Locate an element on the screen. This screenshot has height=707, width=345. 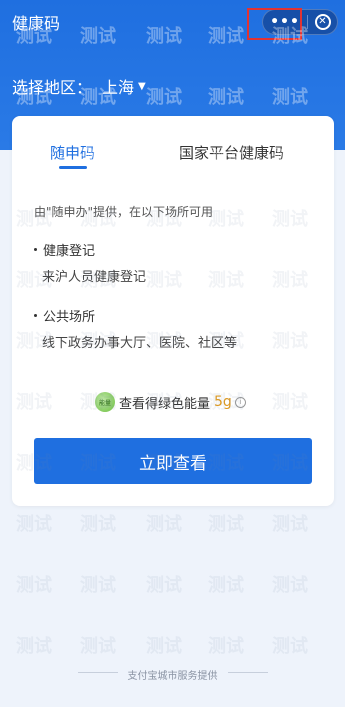
green-energy-row: 能量 查看得绿色能量 5g i is located at coordinates (170, 402).